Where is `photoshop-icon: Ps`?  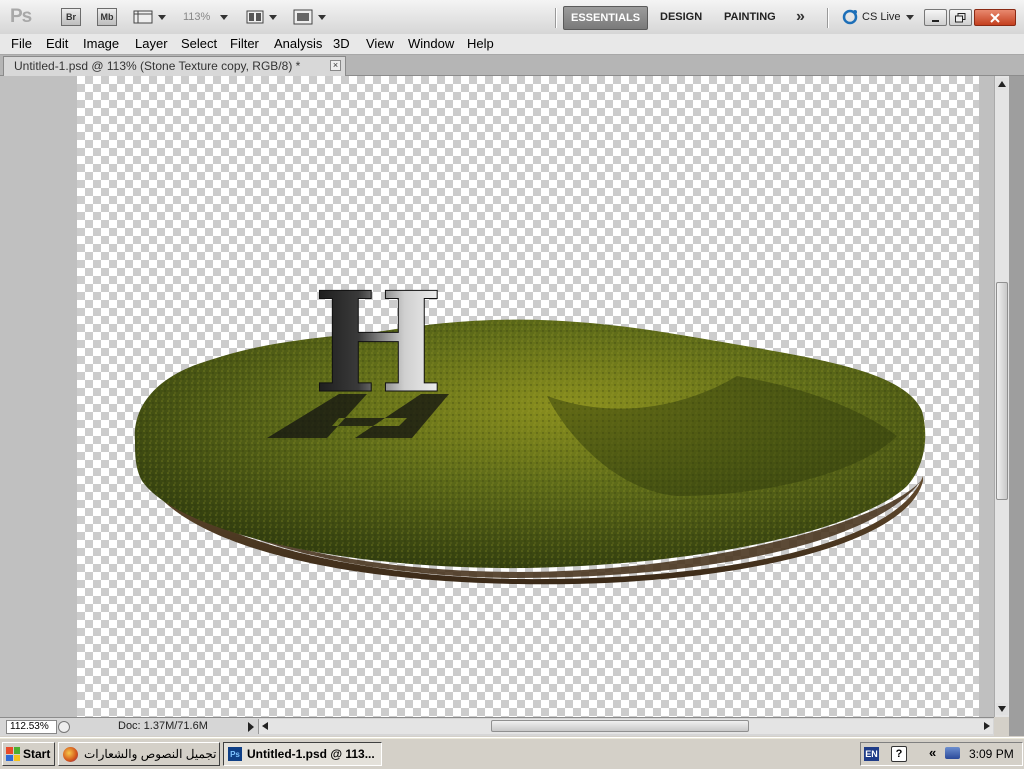 photoshop-icon: Ps is located at coordinates (235, 754).